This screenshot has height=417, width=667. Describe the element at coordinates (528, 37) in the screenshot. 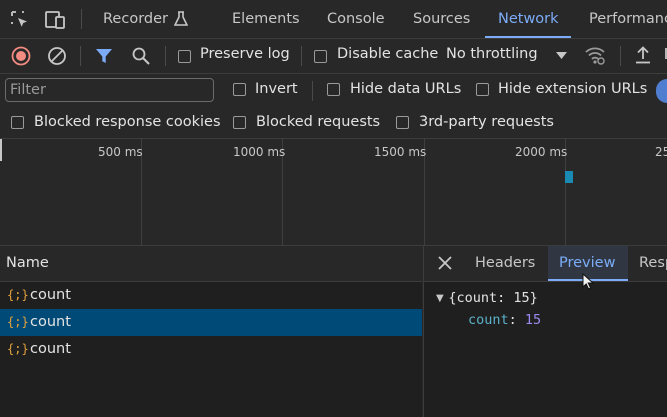

I see `active-tab-indicator` at that location.